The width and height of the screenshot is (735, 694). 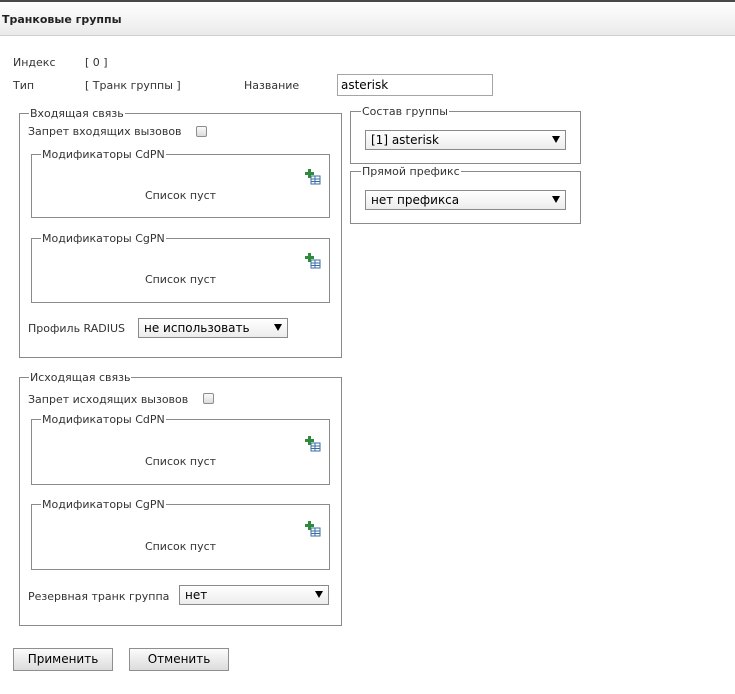 I want to click on radius-label: Профиль RADIUS, so click(x=77, y=328).